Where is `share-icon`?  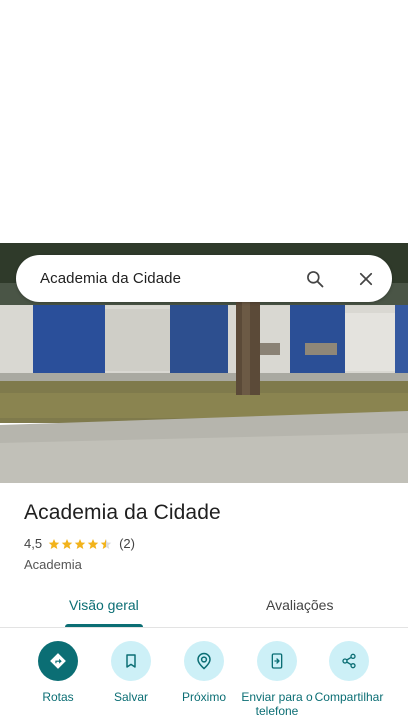 share-icon is located at coordinates (349, 661).